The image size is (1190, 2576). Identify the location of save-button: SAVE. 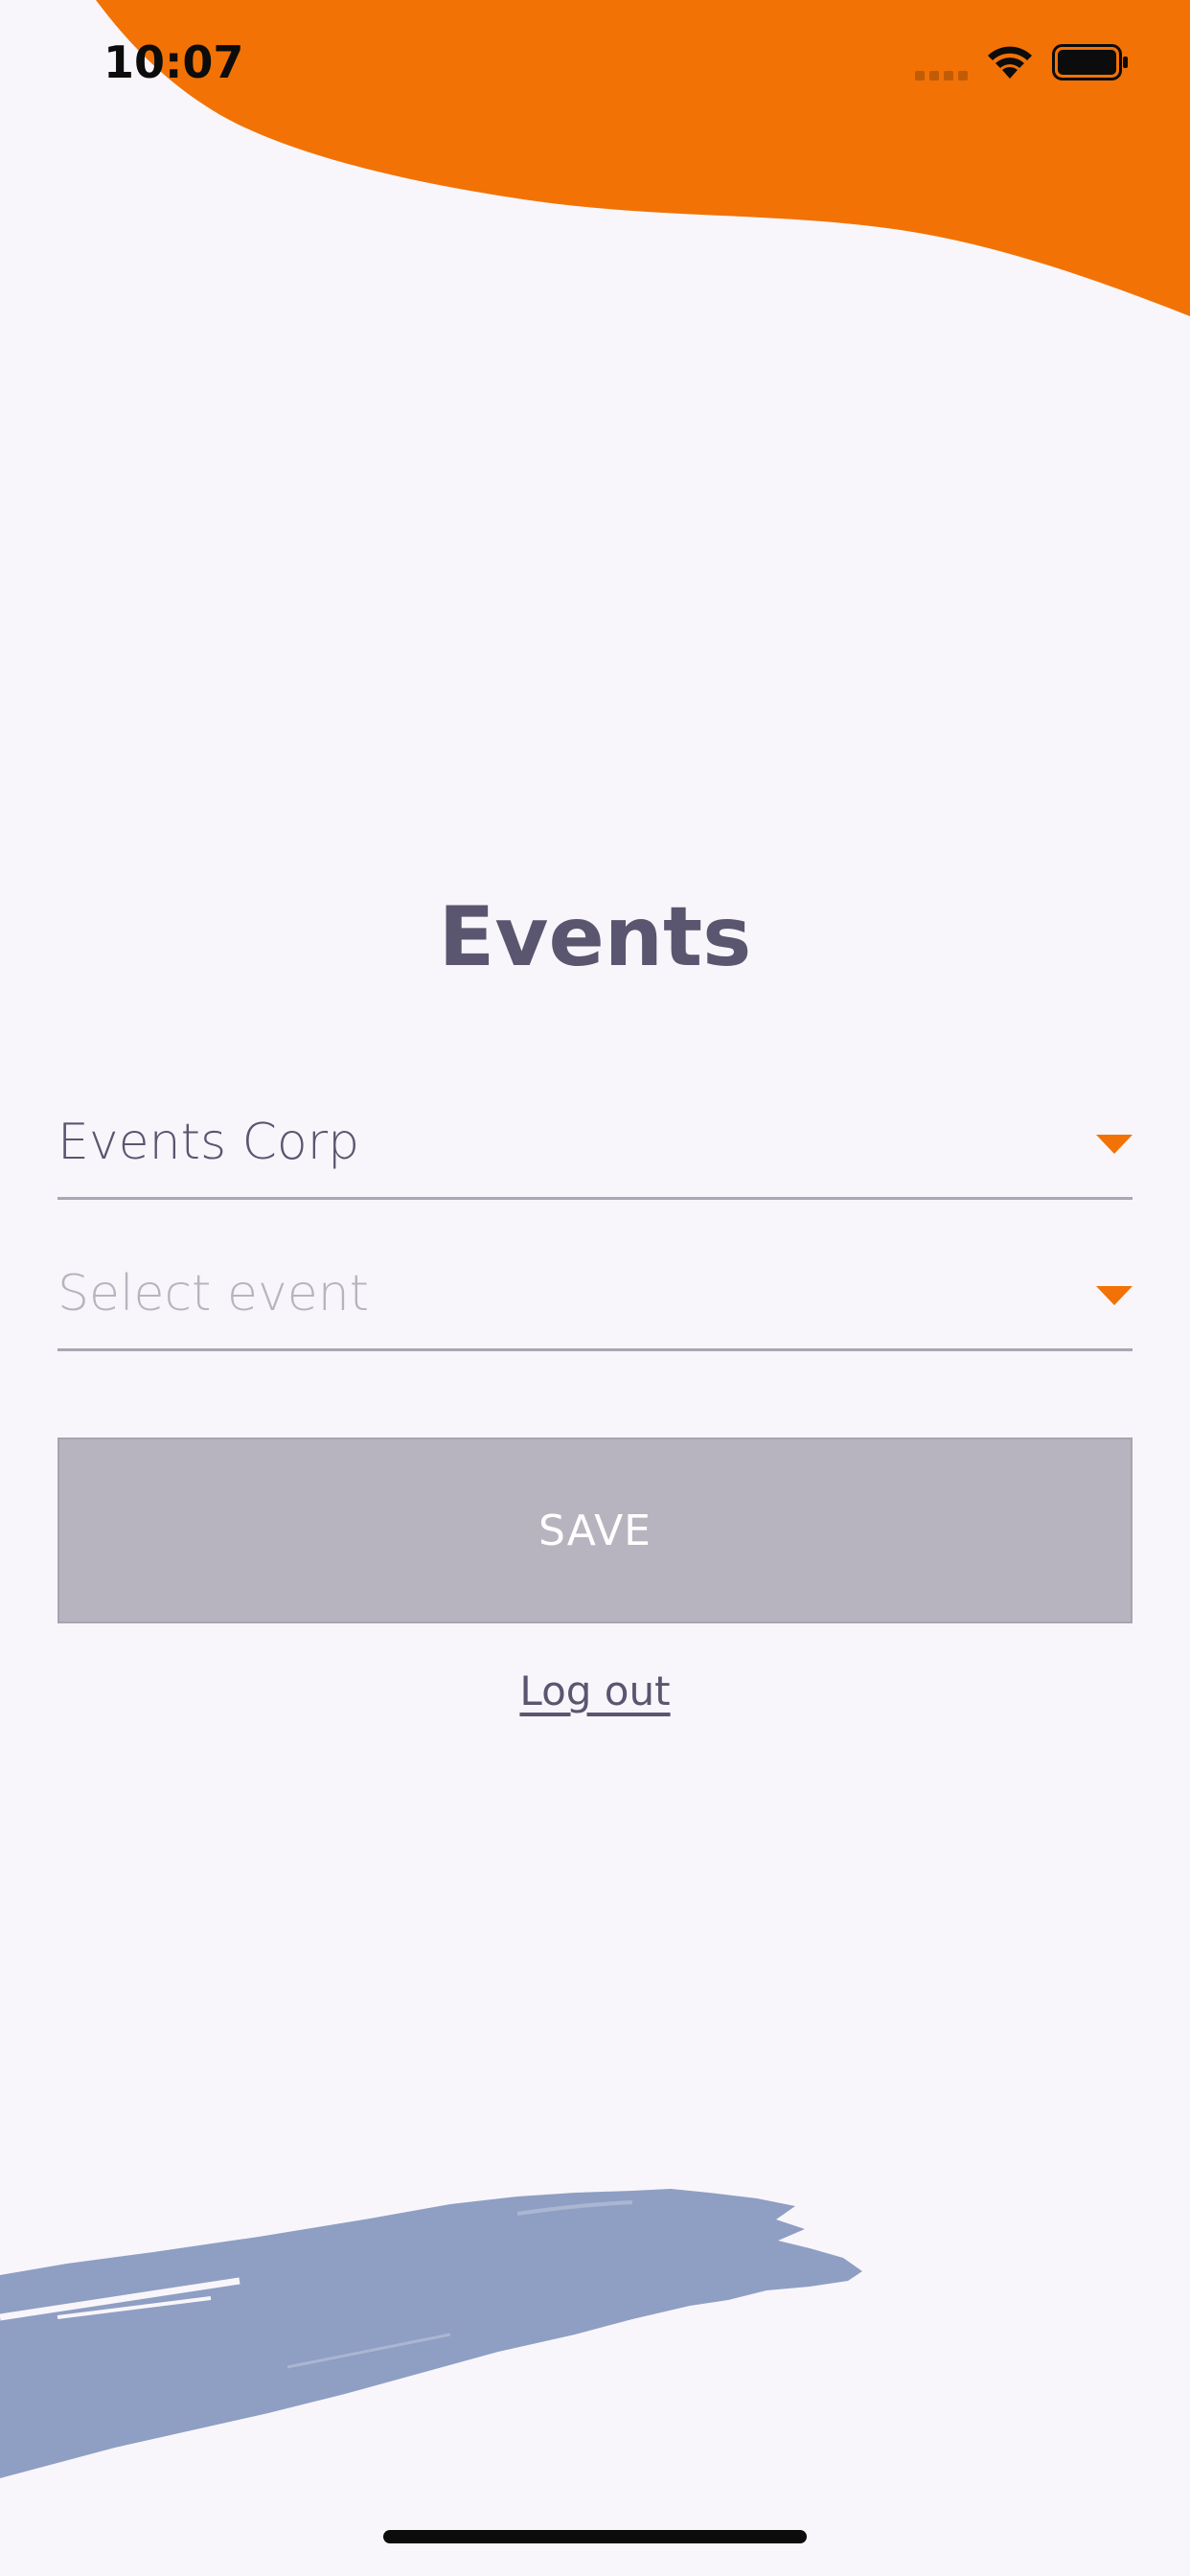
(595, 1530).